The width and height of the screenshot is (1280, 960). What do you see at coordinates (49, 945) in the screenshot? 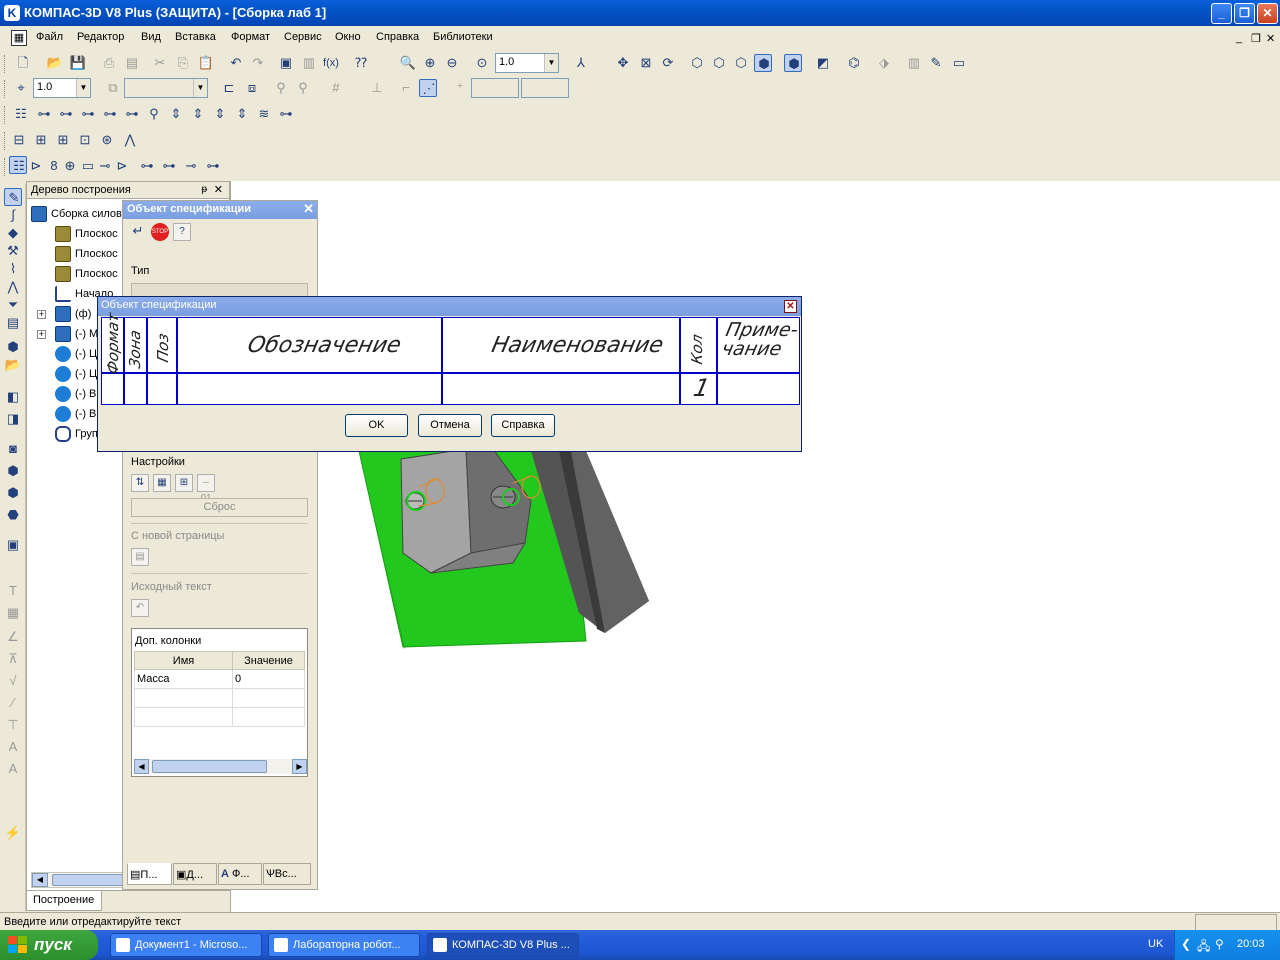
I see `start-button: пуск` at bounding box center [49, 945].